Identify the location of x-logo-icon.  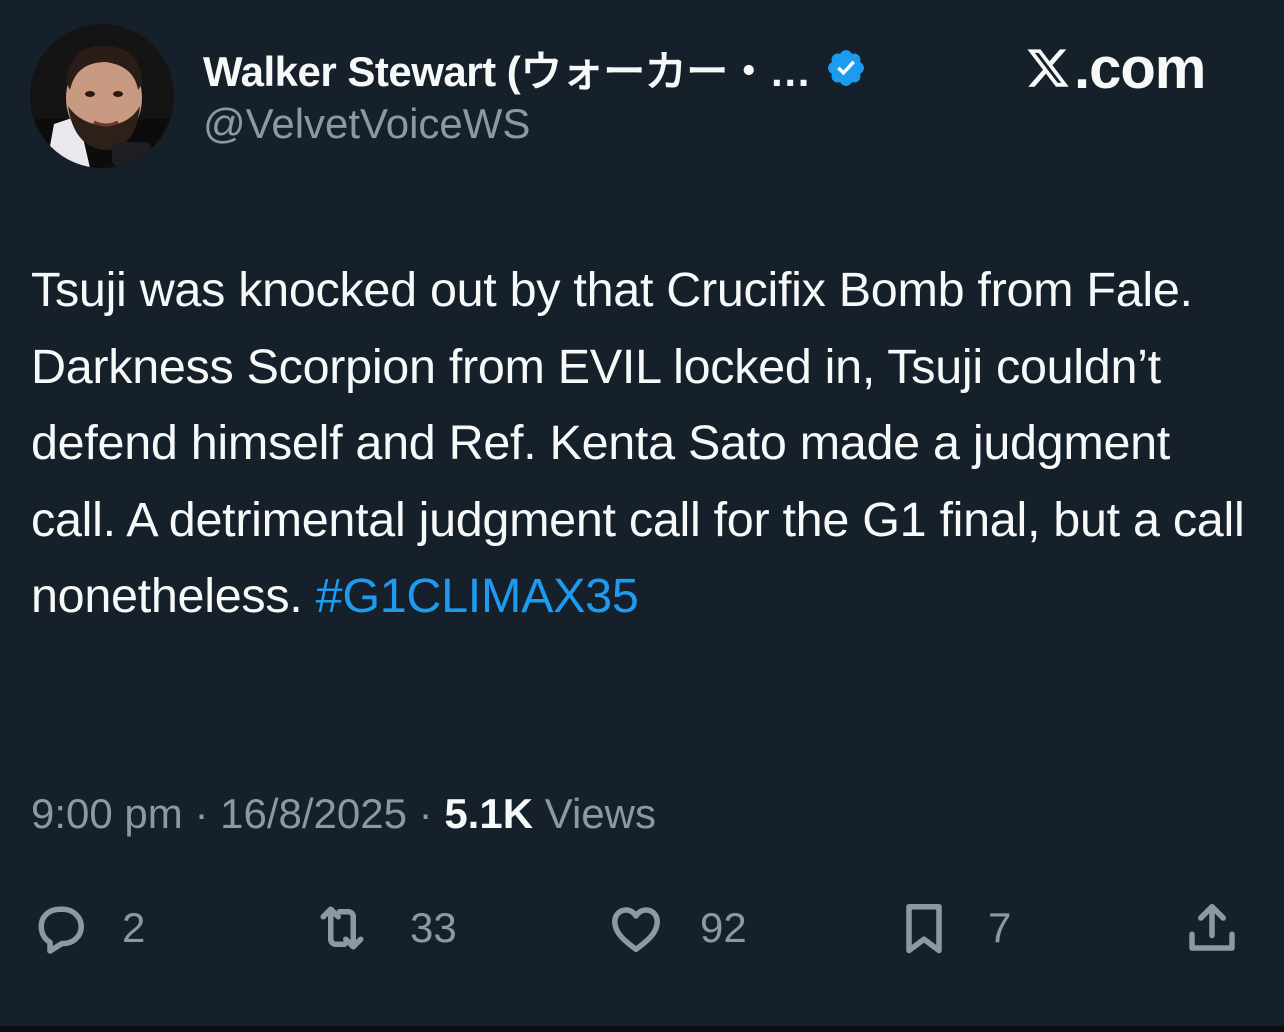
(1048, 68).